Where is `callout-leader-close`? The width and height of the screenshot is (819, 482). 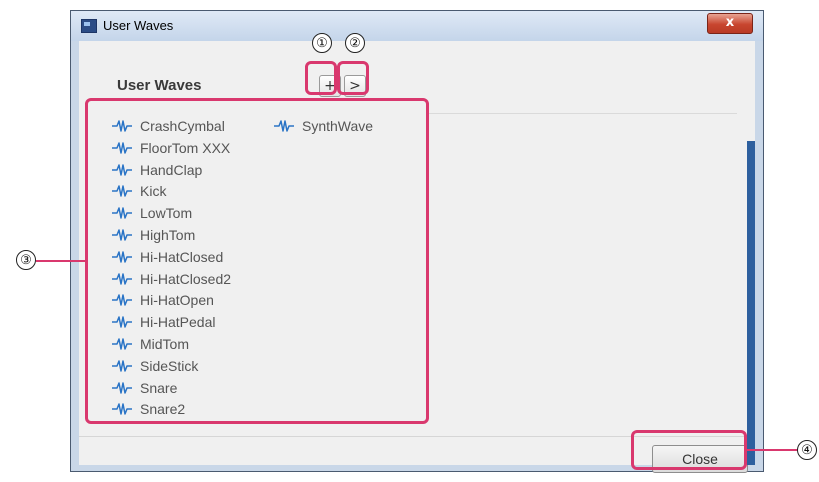
callout-leader-close is located at coordinates (772, 450).